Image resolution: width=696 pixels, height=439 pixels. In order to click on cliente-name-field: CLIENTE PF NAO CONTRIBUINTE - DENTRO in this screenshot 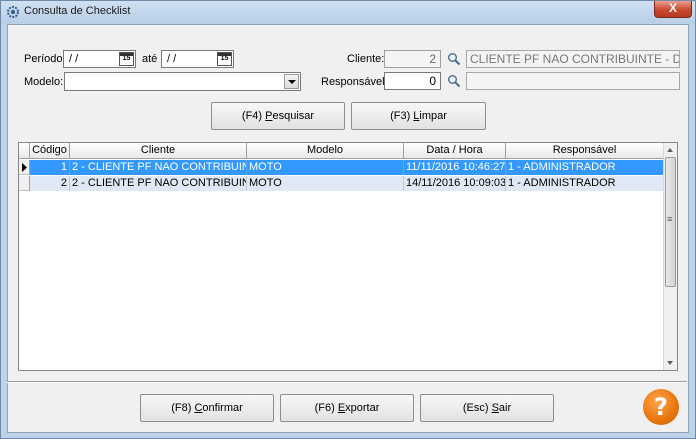, I will do `click(573, 59)`.